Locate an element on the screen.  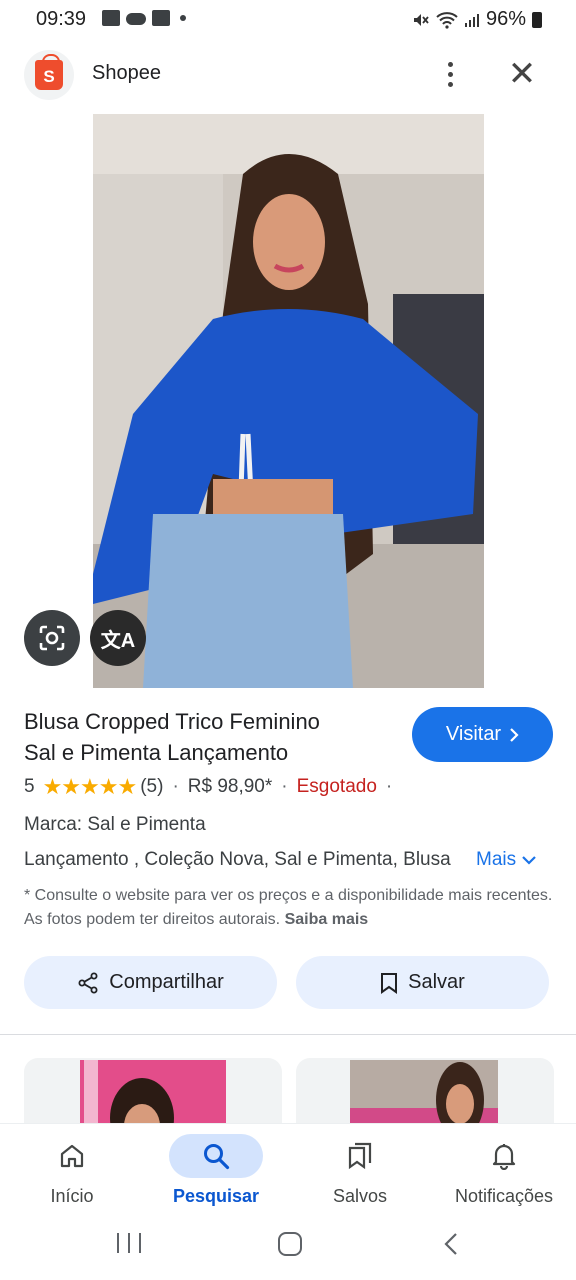
wifi-icon is located at coordinates (447, 20).